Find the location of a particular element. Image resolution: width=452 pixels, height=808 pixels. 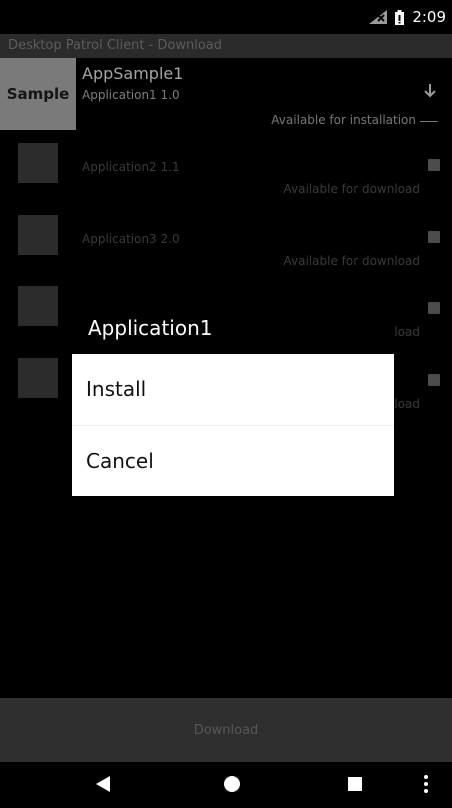

download-icon is located at coordinates (430, 92).